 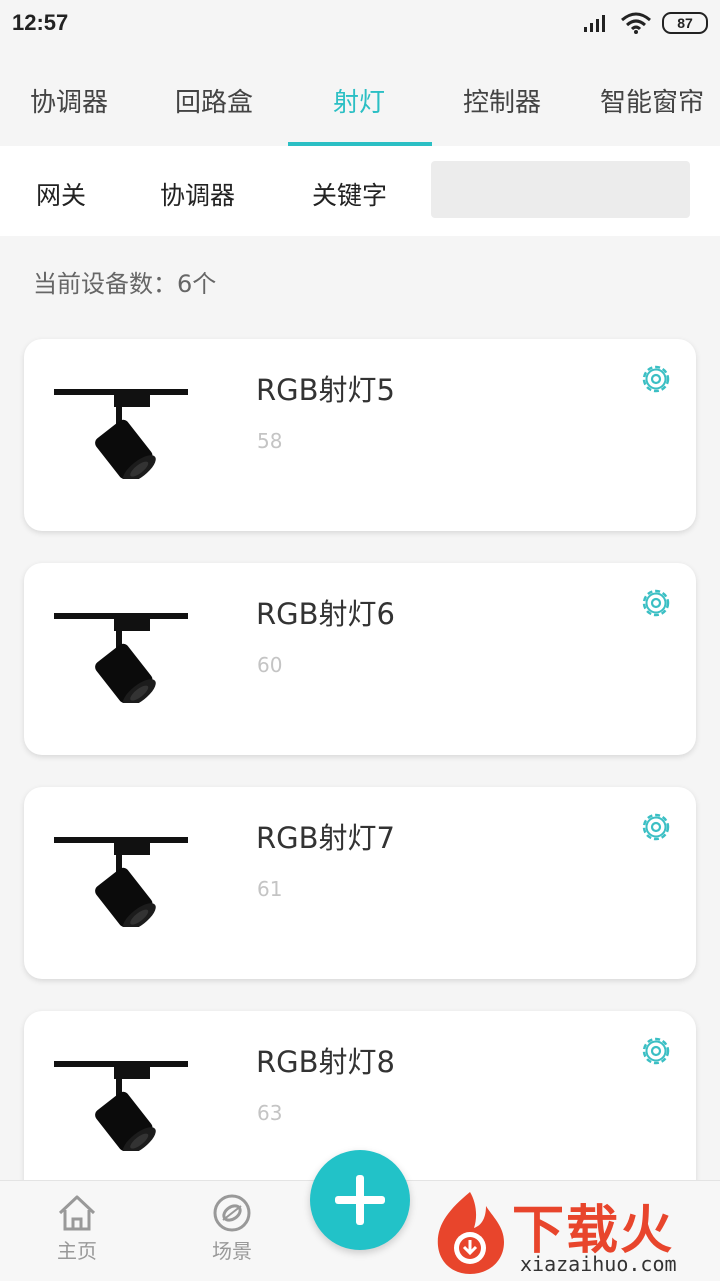 I want to click on scene-icon, so click(x=232, y=1213).